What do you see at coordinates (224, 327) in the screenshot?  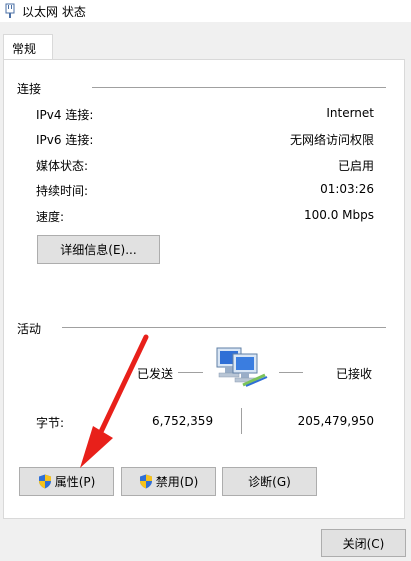 I see `activity-divider` at bounding box center [224, 327].